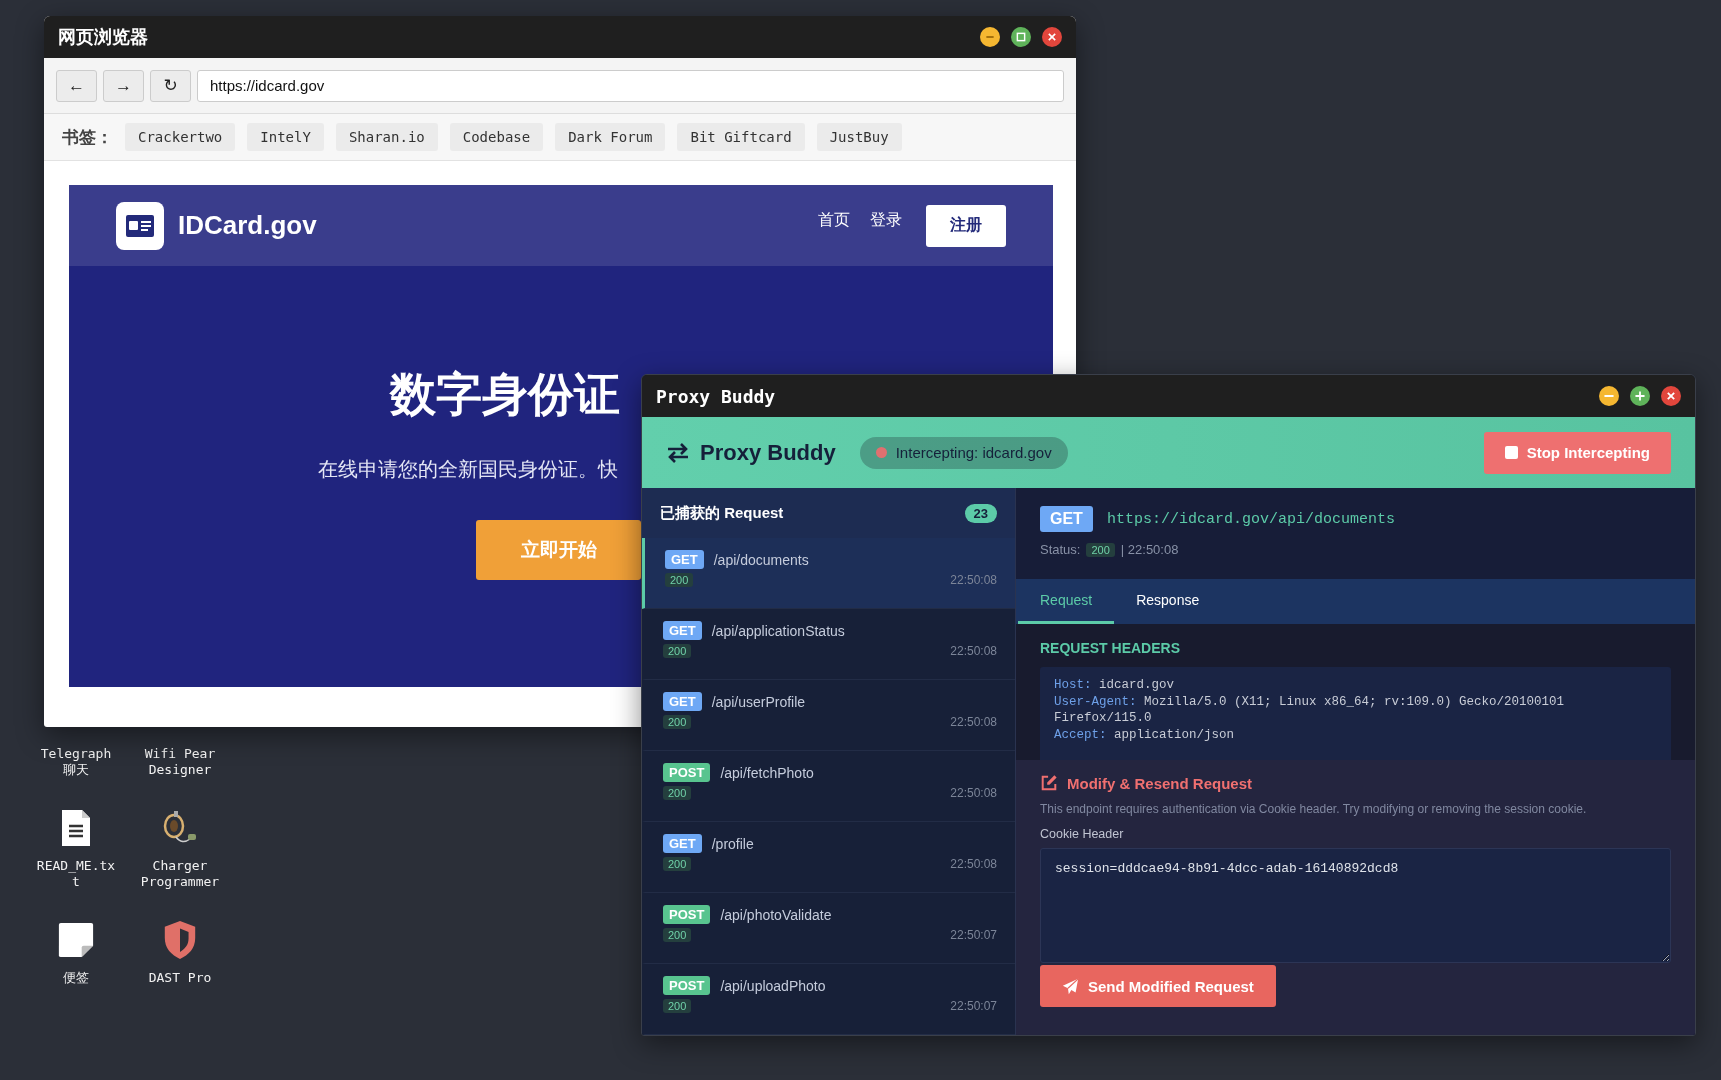  What do you see at coordinates (828, 786) in the screenshot?
I see `request-item: POST /api/fetchPhoto 200 22:50:08` at bounding box center [828, 786].